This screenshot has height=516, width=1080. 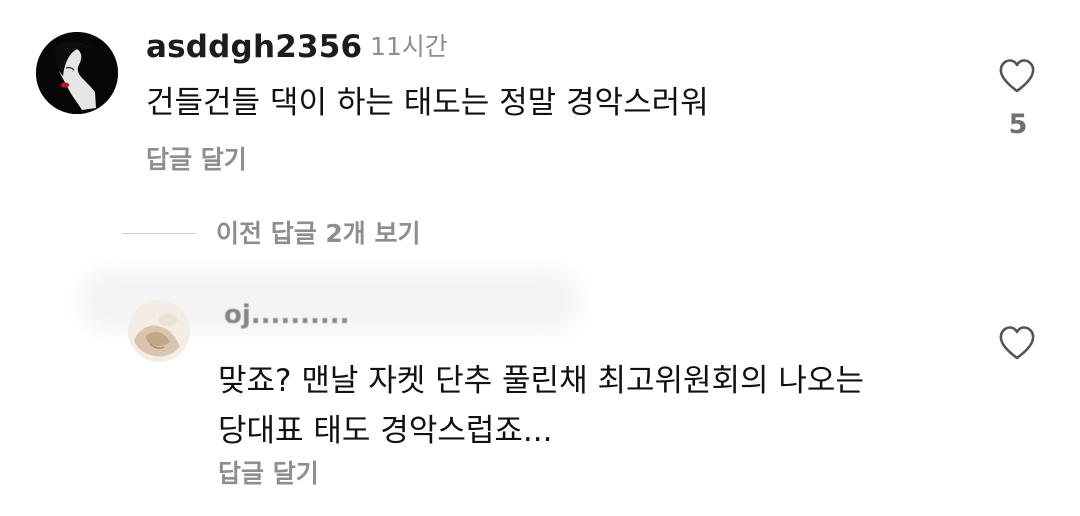 I want to click on beige-photo-avatar-icon, so click(x=159, y=331).